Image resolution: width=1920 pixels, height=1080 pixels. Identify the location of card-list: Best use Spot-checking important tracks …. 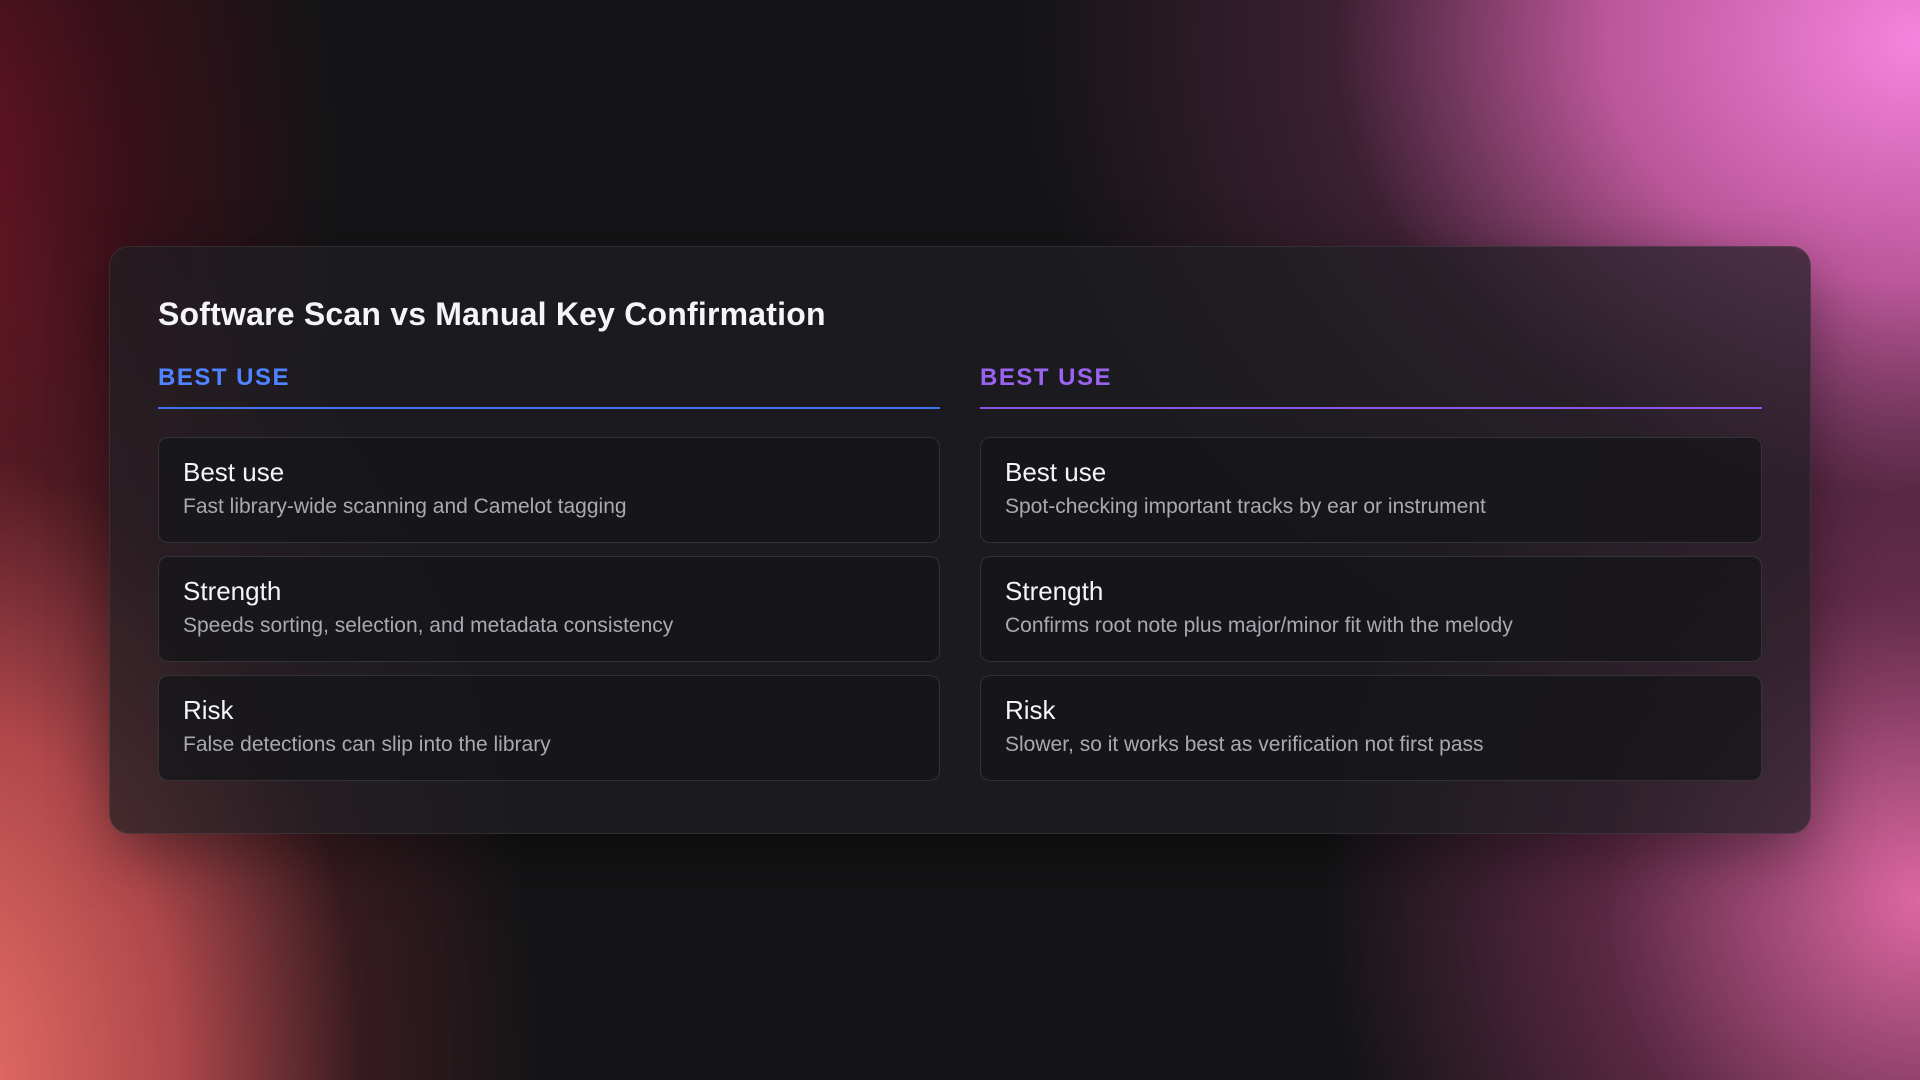
(1371, 609).